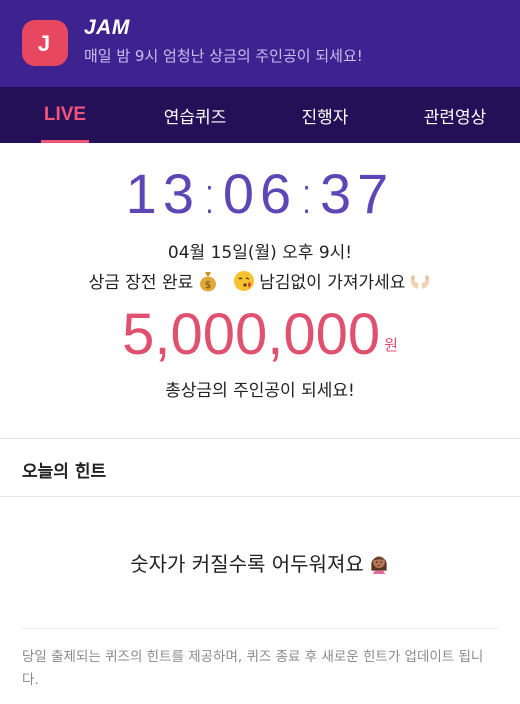 Image resolution: width=520 pixels, height=704 pixels. Describe the element at coordinates (251, 334) in the screenshot. I see `prize-value: 5,000,000` at that location.